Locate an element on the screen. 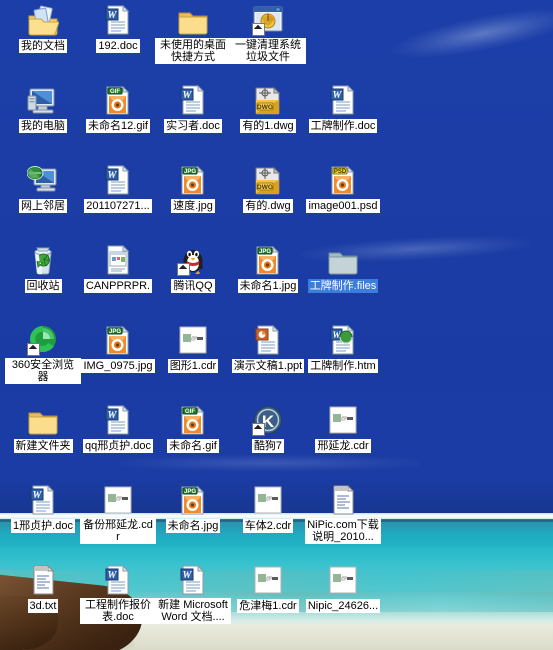 The image size is (553, 650). desktop-icon-label: 网上邻居 is located at coordinates (43, 206).